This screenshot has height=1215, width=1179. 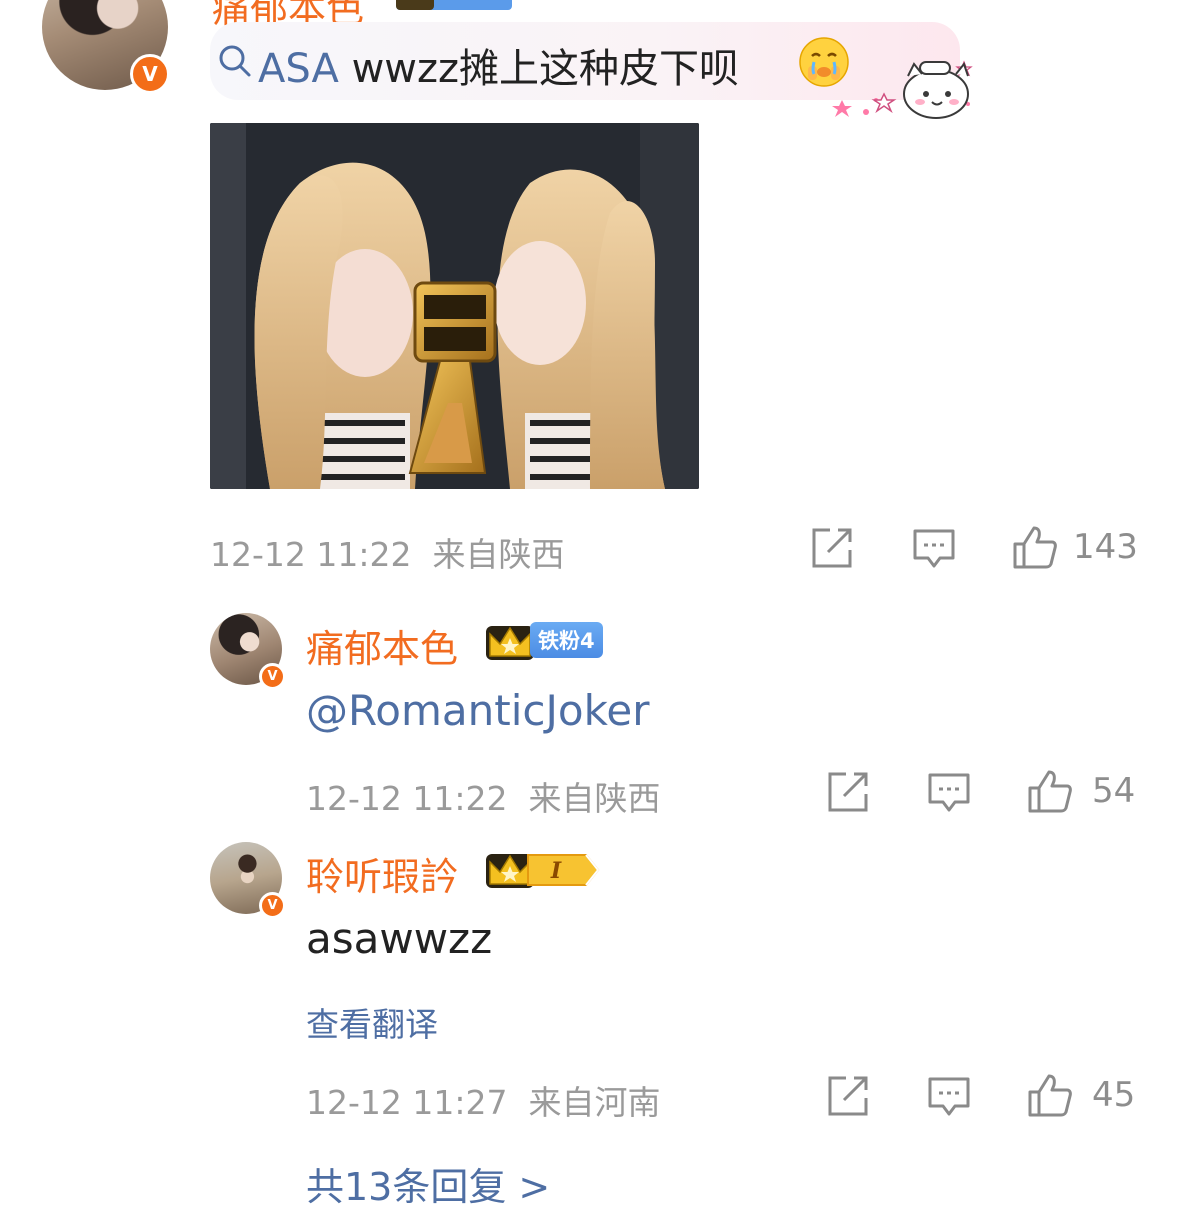 I want to click on search-suggestion-text: ASA wwzz摊上这种皮下呗, so click(x=498, y=65).